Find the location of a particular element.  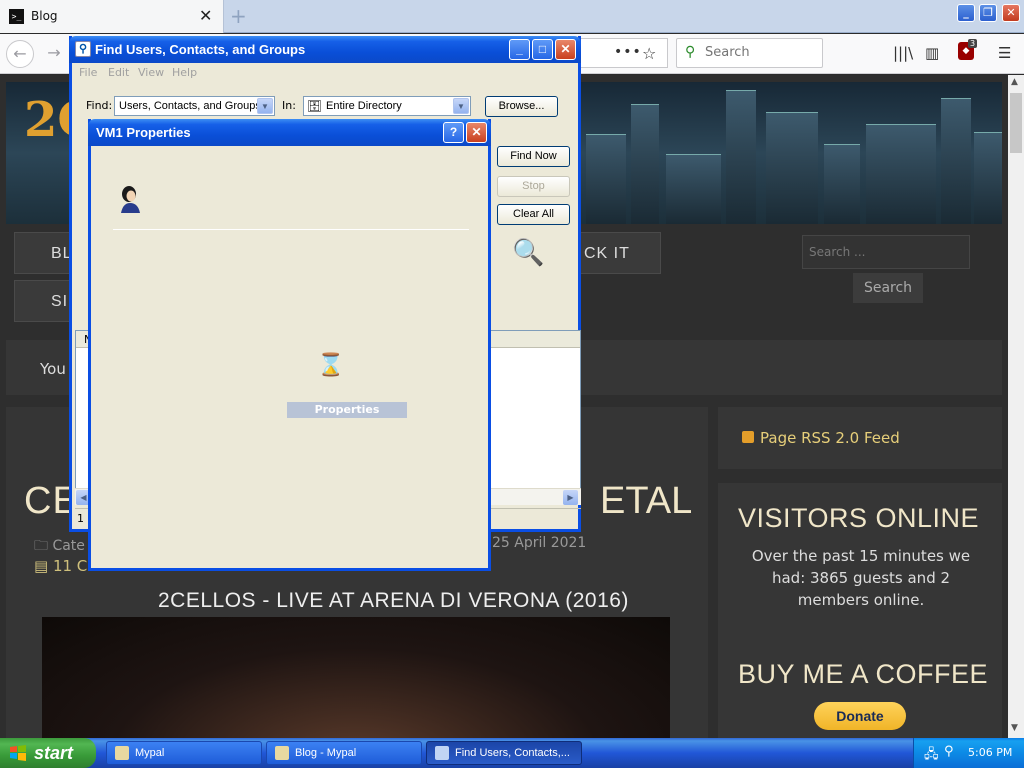

coffee-heading: BUY ME A COFFEE is located at coordinates (863, 674).